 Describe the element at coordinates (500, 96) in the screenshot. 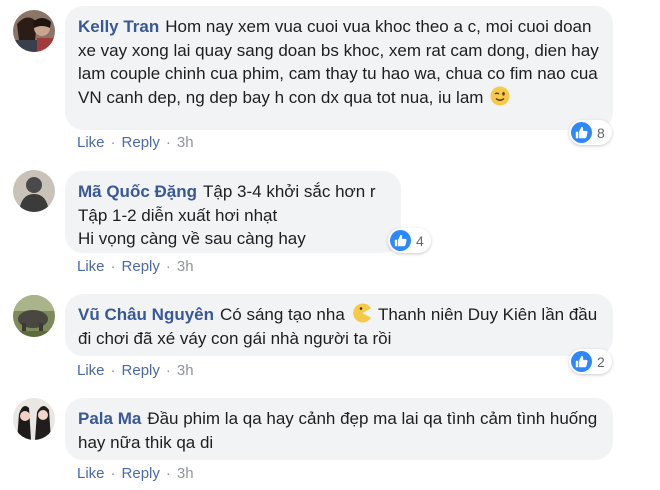

I see `winking-face-emoji` at that location.